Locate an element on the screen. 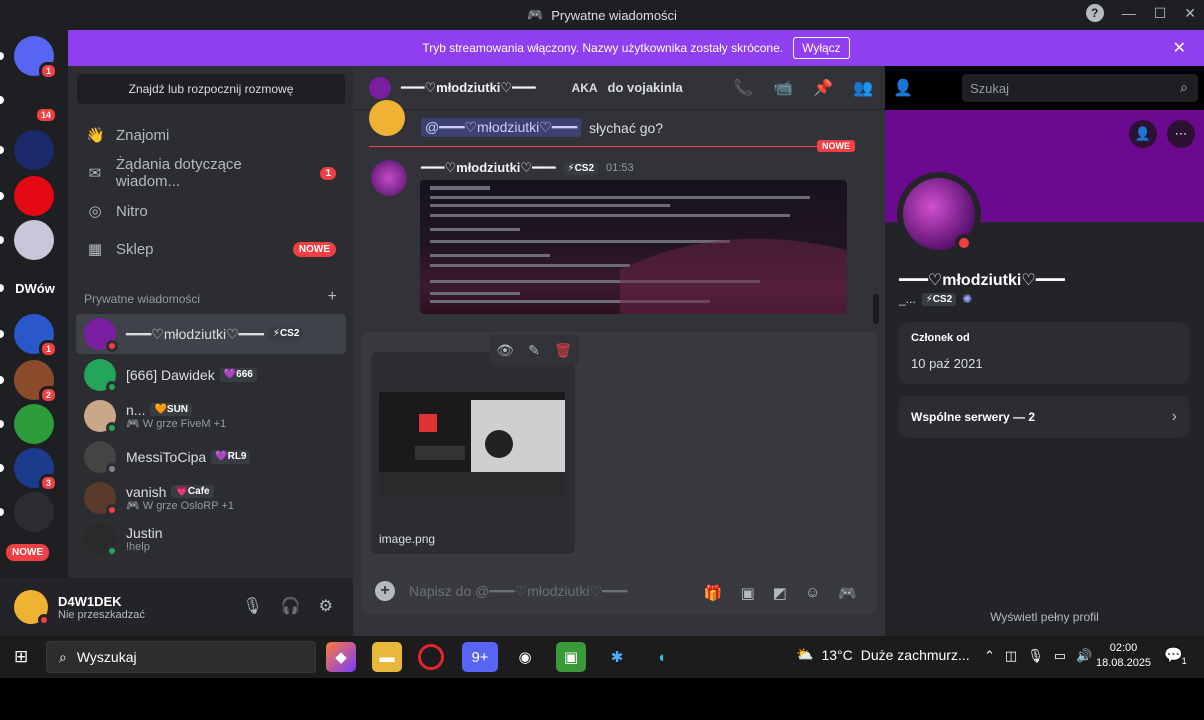  create-dm-icon: + is located at coordinates (332, 297).